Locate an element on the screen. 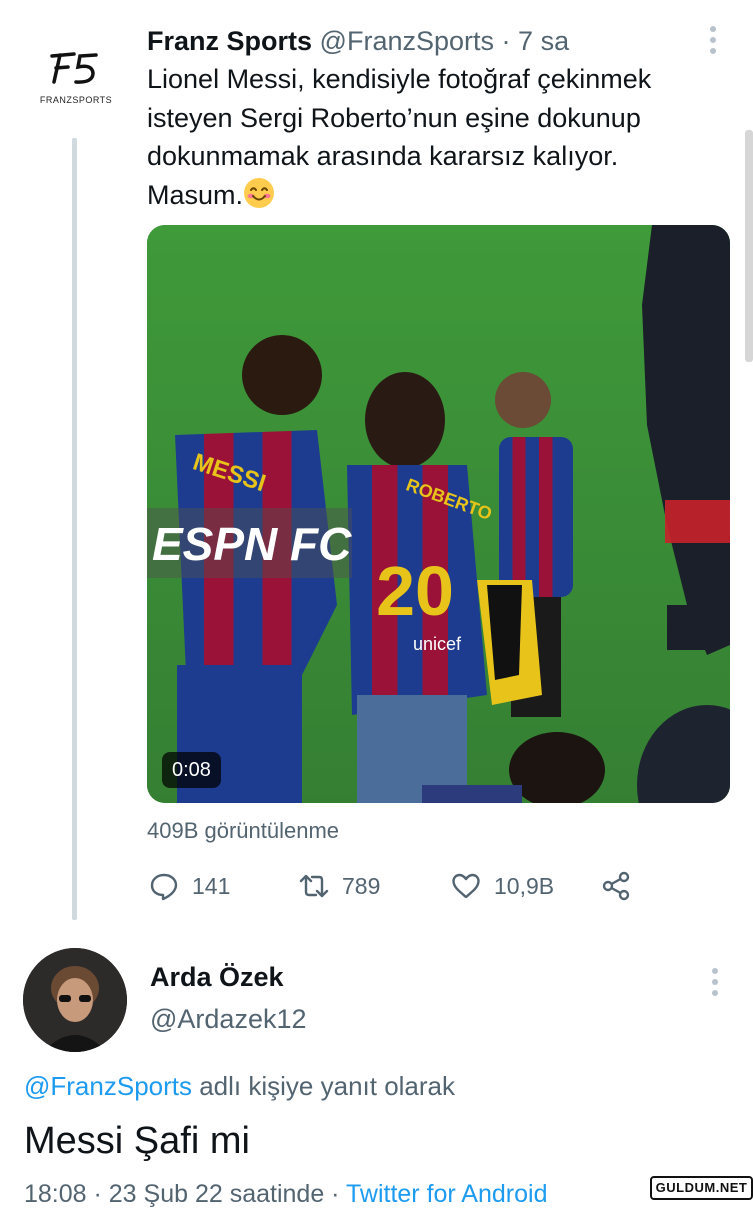  author-avatar: FRANZSPORTS is located at coordinates (76, 80).